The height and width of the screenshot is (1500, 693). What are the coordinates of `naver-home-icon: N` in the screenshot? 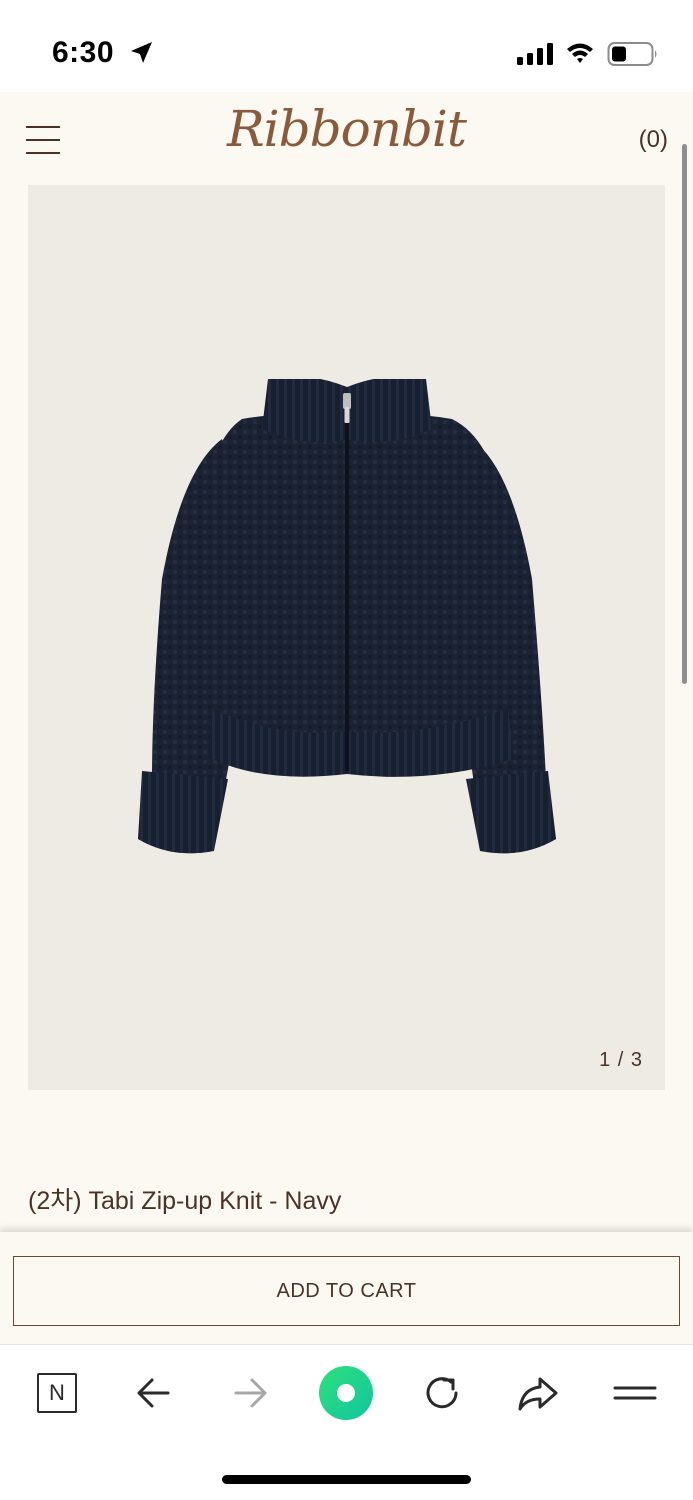 It's located at (57, 1393).